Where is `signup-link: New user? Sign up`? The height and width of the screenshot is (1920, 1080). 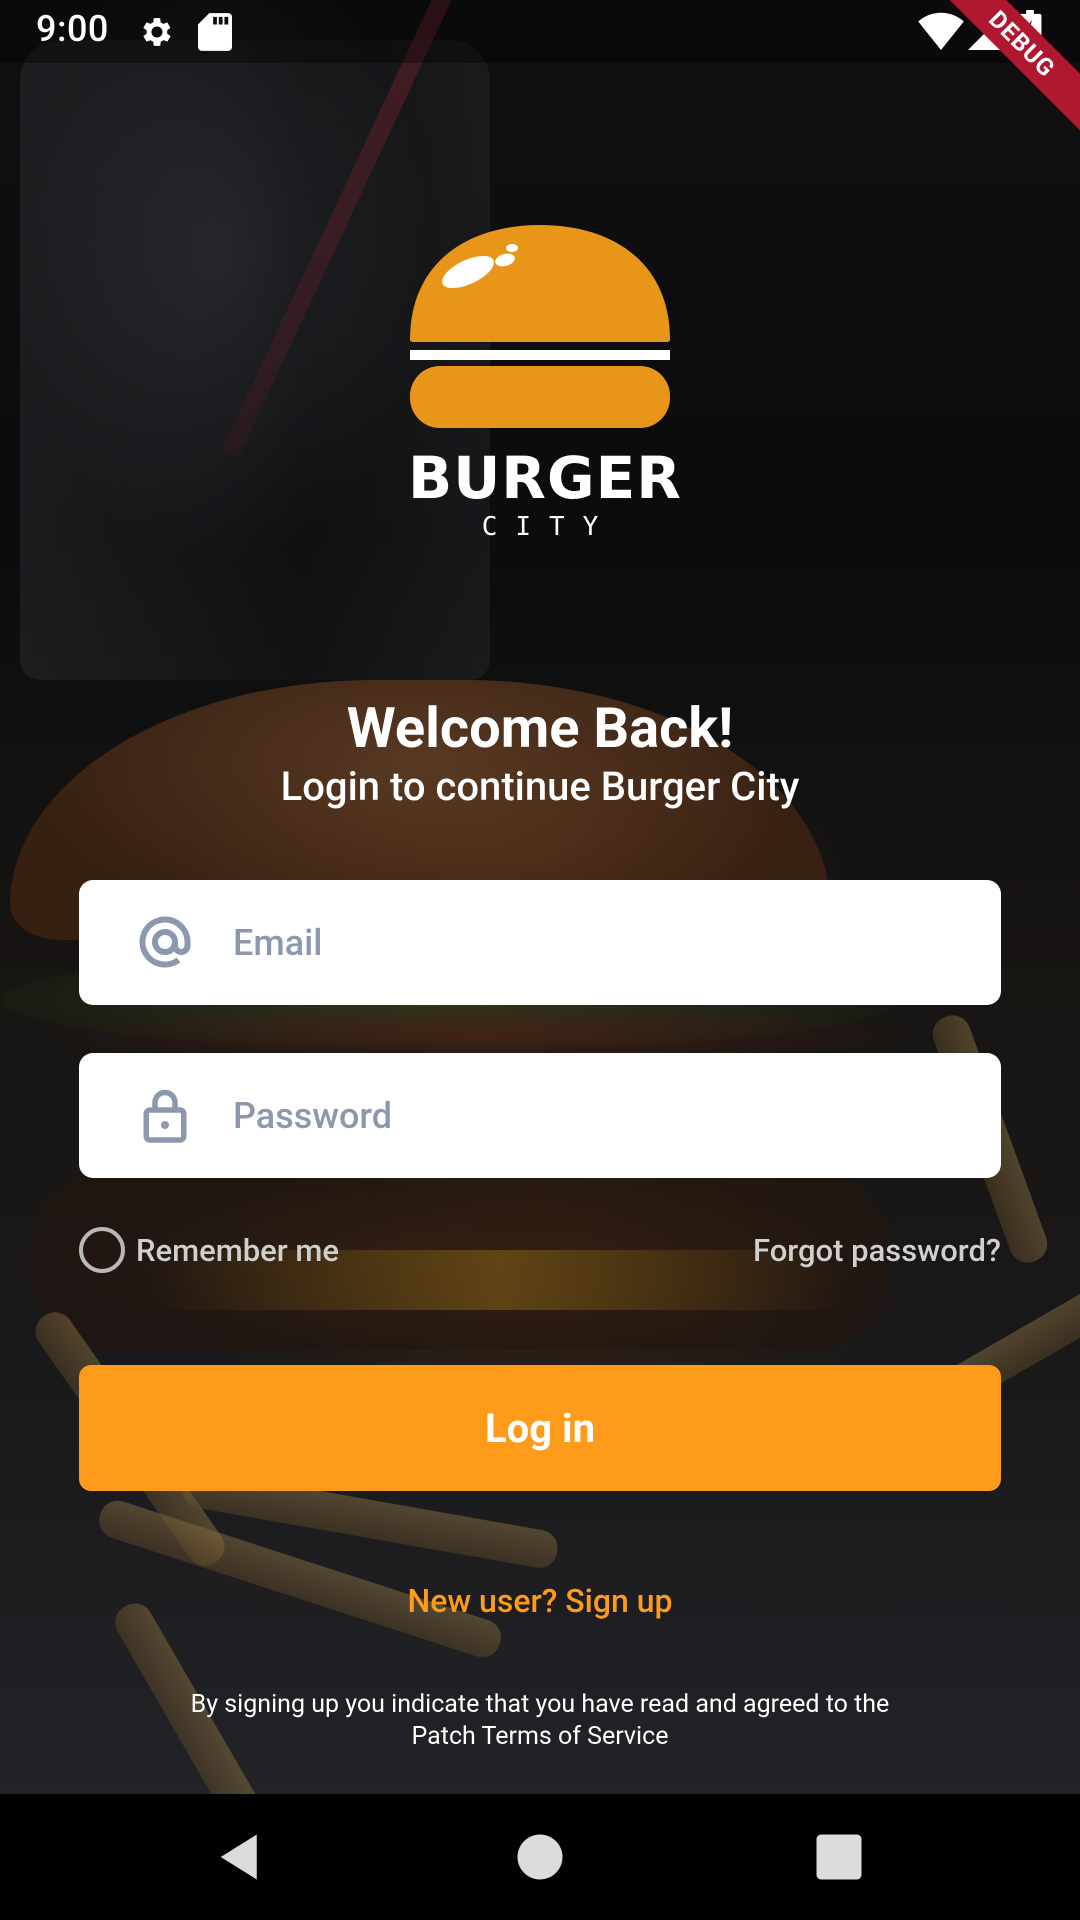 signup-link: New user? Sign up is located at coordinates (540, 1601).